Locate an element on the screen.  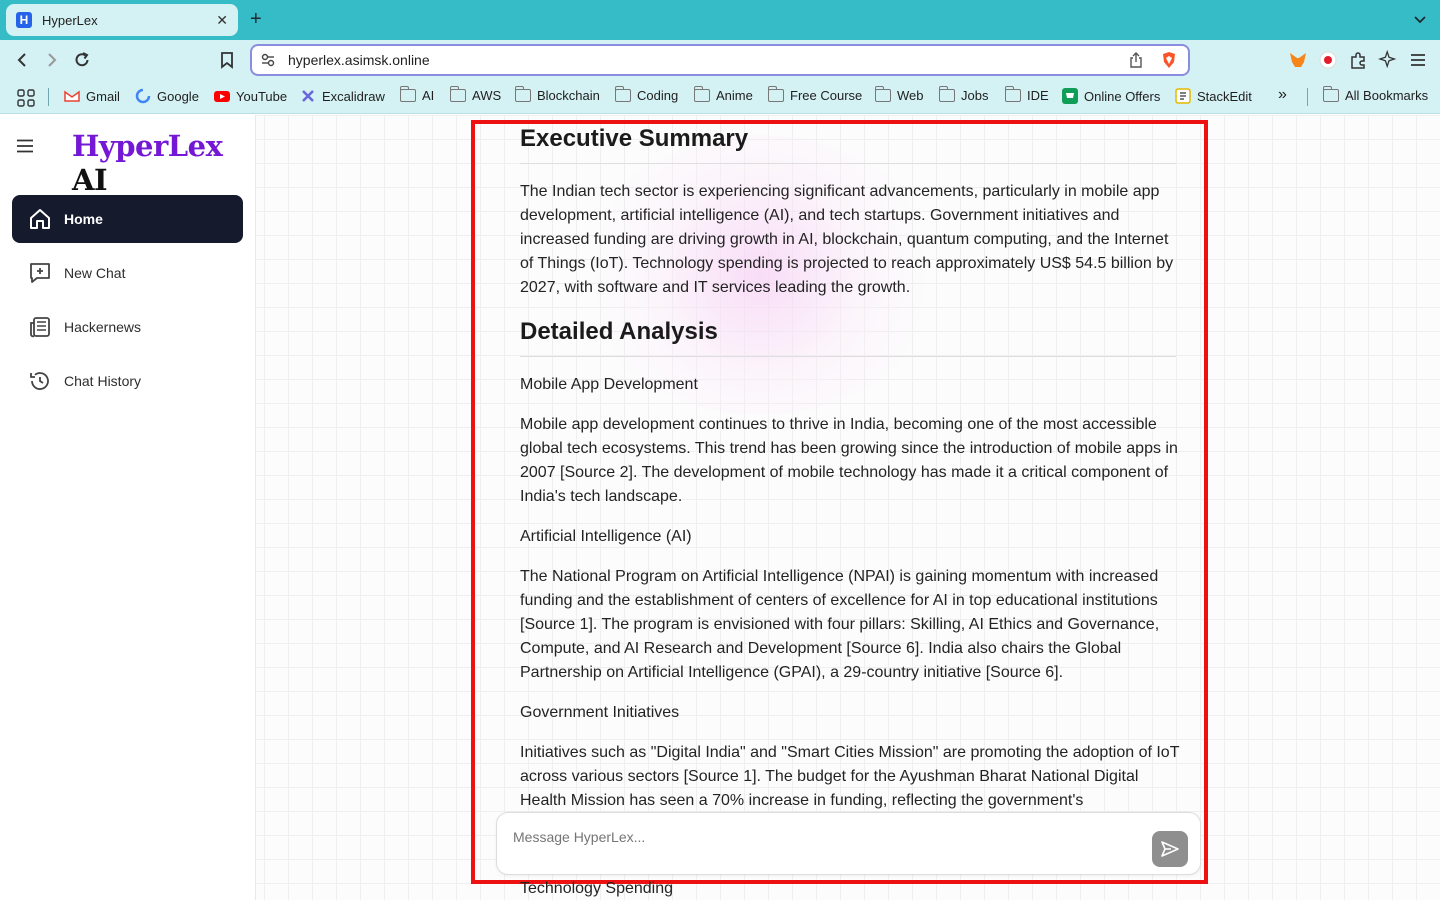
subsection-title: Technology Spending is located at coordinates (597, 888).